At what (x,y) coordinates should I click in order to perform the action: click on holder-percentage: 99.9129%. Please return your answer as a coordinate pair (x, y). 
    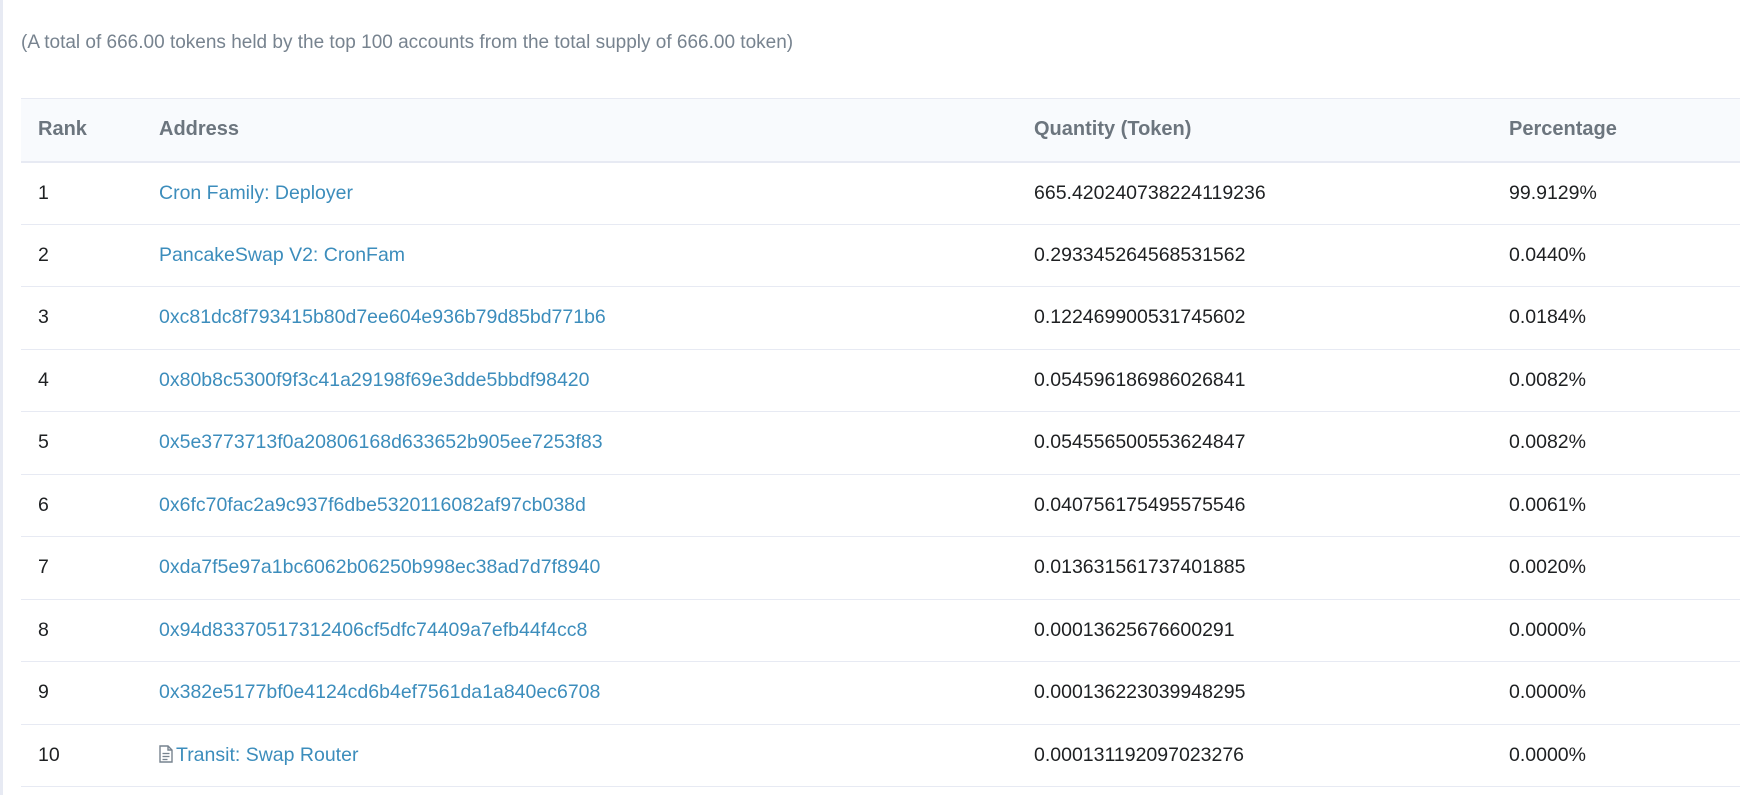
    Looking at the image, I should click on (1553, 192).